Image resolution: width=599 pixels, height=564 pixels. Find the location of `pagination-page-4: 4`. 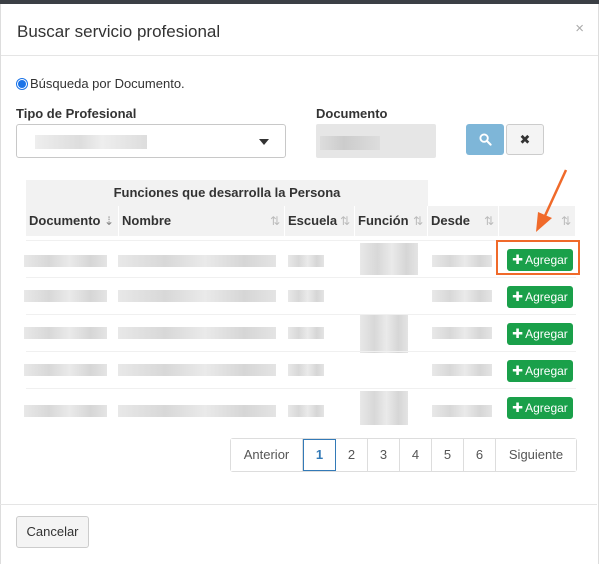

pagination-page-4: 4 is located at coordinates (416, 455).